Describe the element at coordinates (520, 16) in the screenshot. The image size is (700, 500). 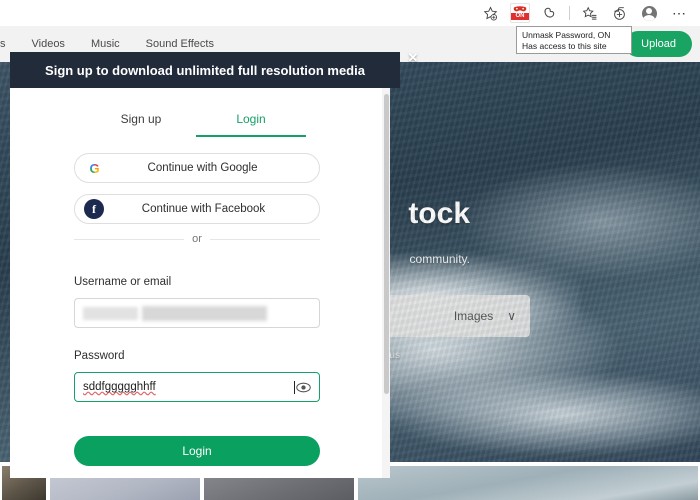
I see `extension-on-badge: ON` at that location.